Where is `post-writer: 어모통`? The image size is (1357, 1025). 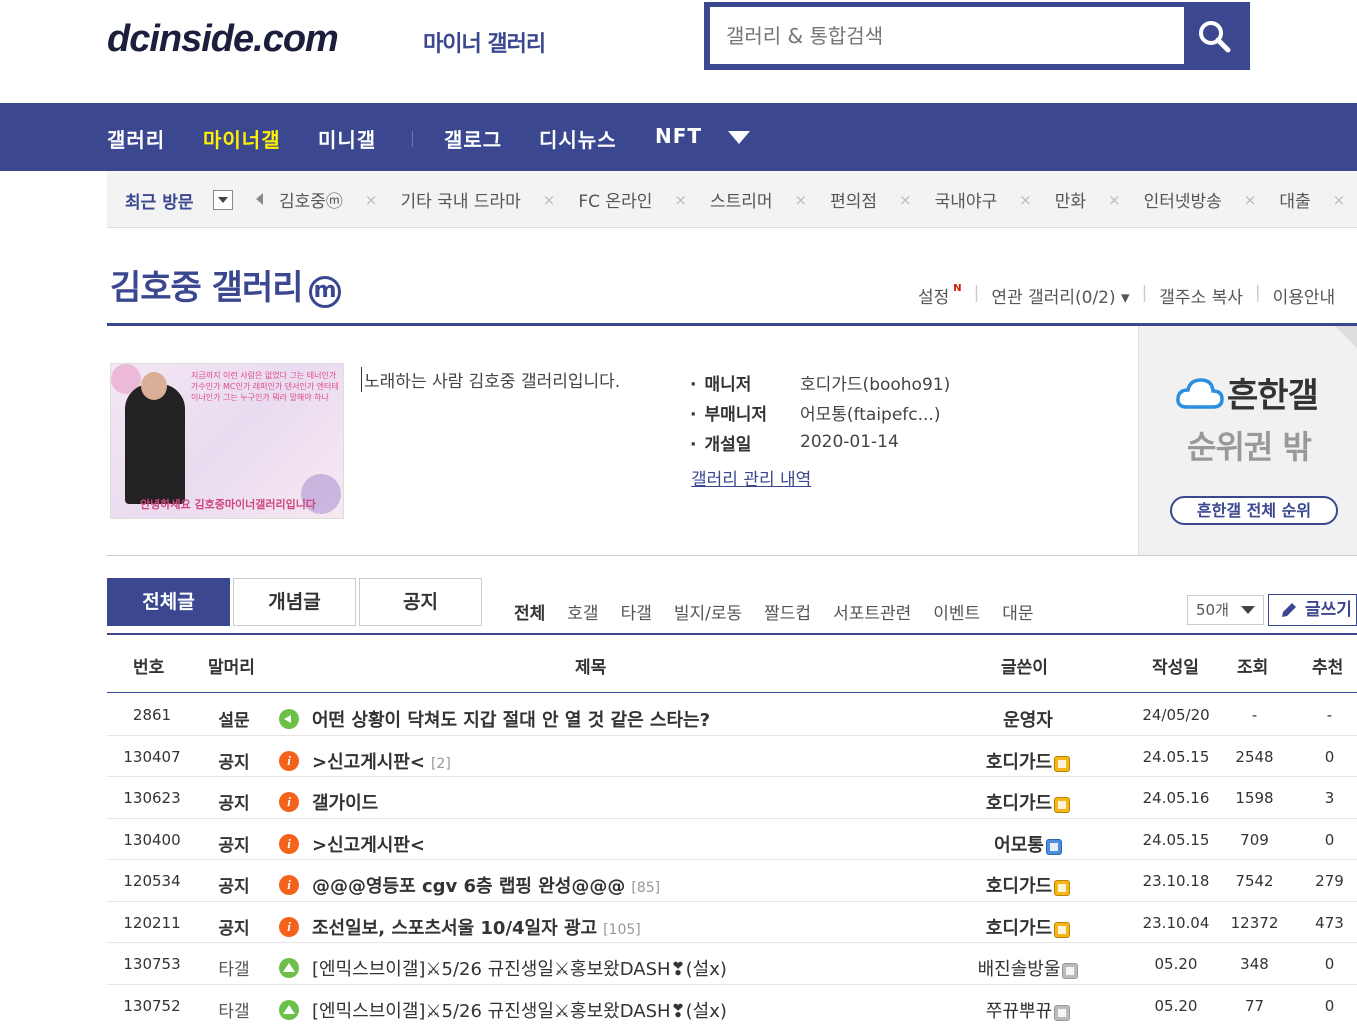
post-writer: 어모통 is located at coordinates (1028, 844).